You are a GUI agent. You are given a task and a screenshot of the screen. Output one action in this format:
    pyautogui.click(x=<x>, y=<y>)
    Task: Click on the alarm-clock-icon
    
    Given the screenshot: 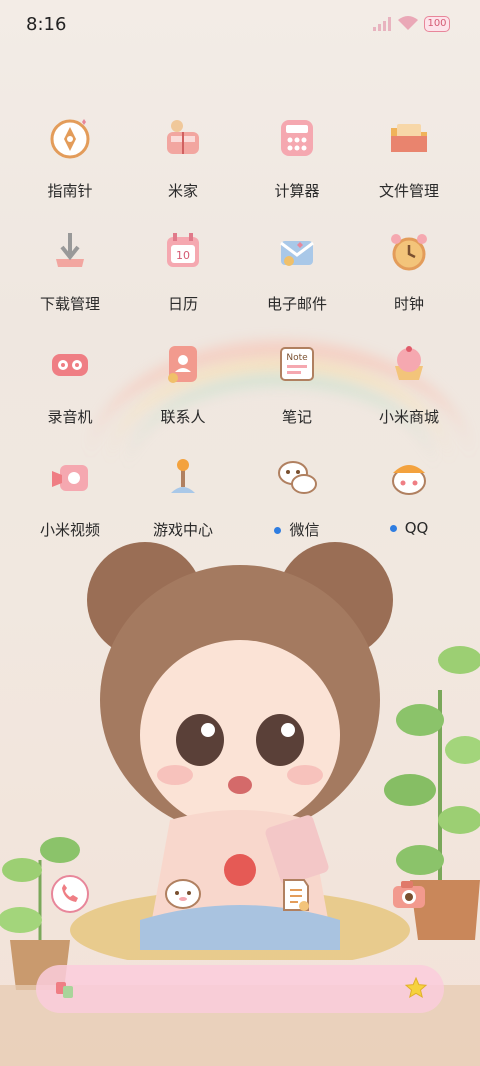 What is the action you would take?
    pyautogui.click(x=409, y=251)
    